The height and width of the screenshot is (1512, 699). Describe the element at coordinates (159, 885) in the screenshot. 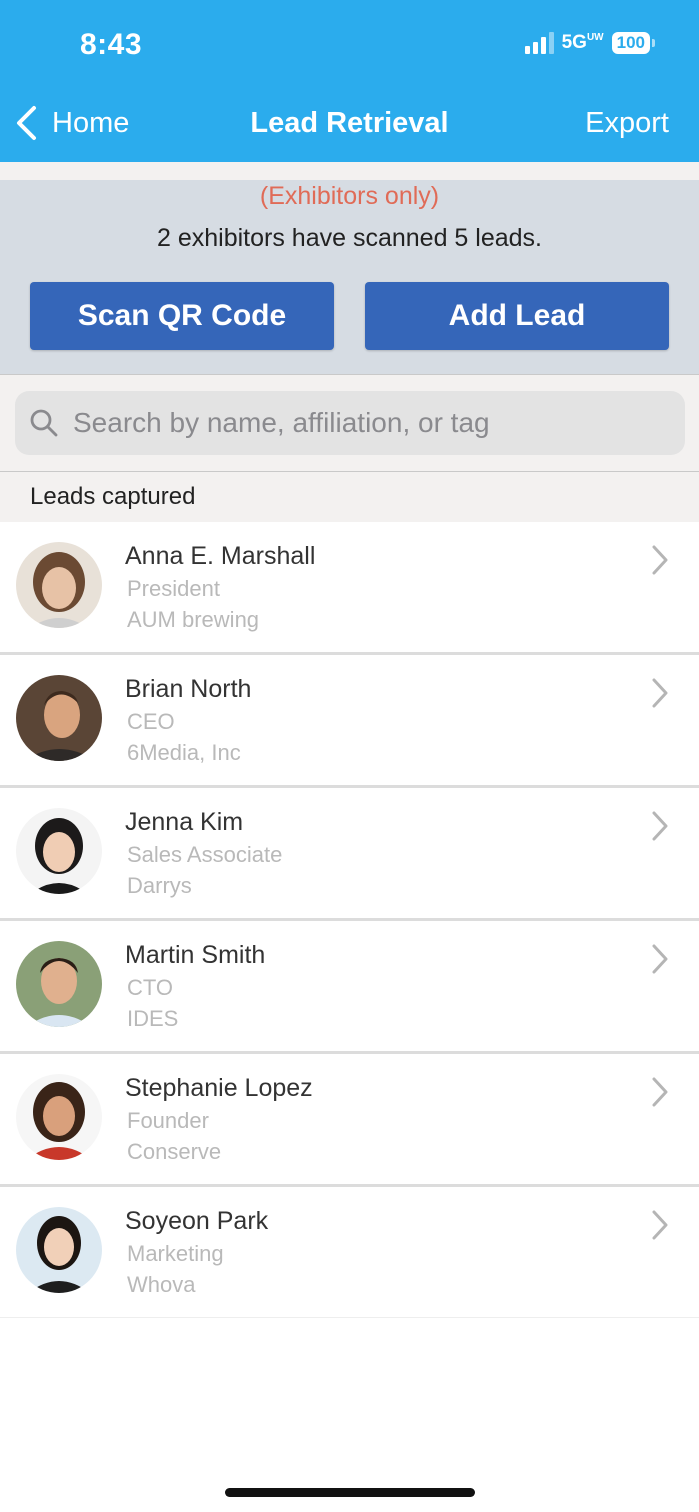

I see `lead-company: Darrys` at that location.